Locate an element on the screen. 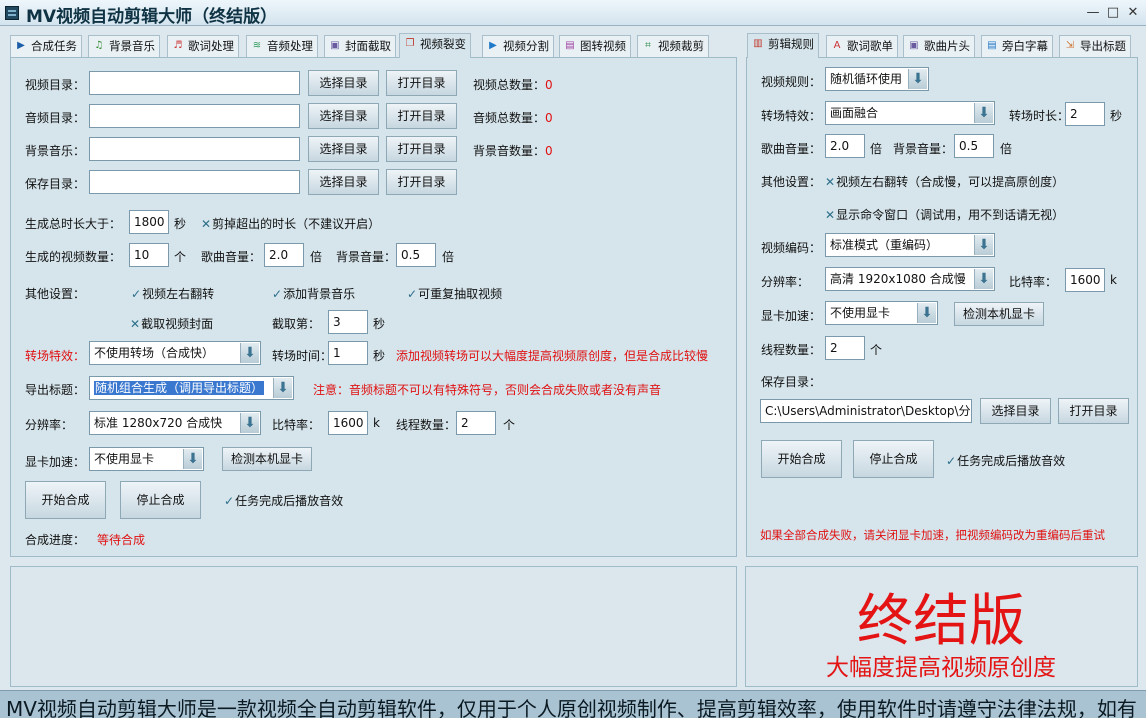 Image resolution: width=1146 pixels, height=718 pixels. encode-select: 标准模式（重编码） ⬇ is located at coordinates (910, 245).